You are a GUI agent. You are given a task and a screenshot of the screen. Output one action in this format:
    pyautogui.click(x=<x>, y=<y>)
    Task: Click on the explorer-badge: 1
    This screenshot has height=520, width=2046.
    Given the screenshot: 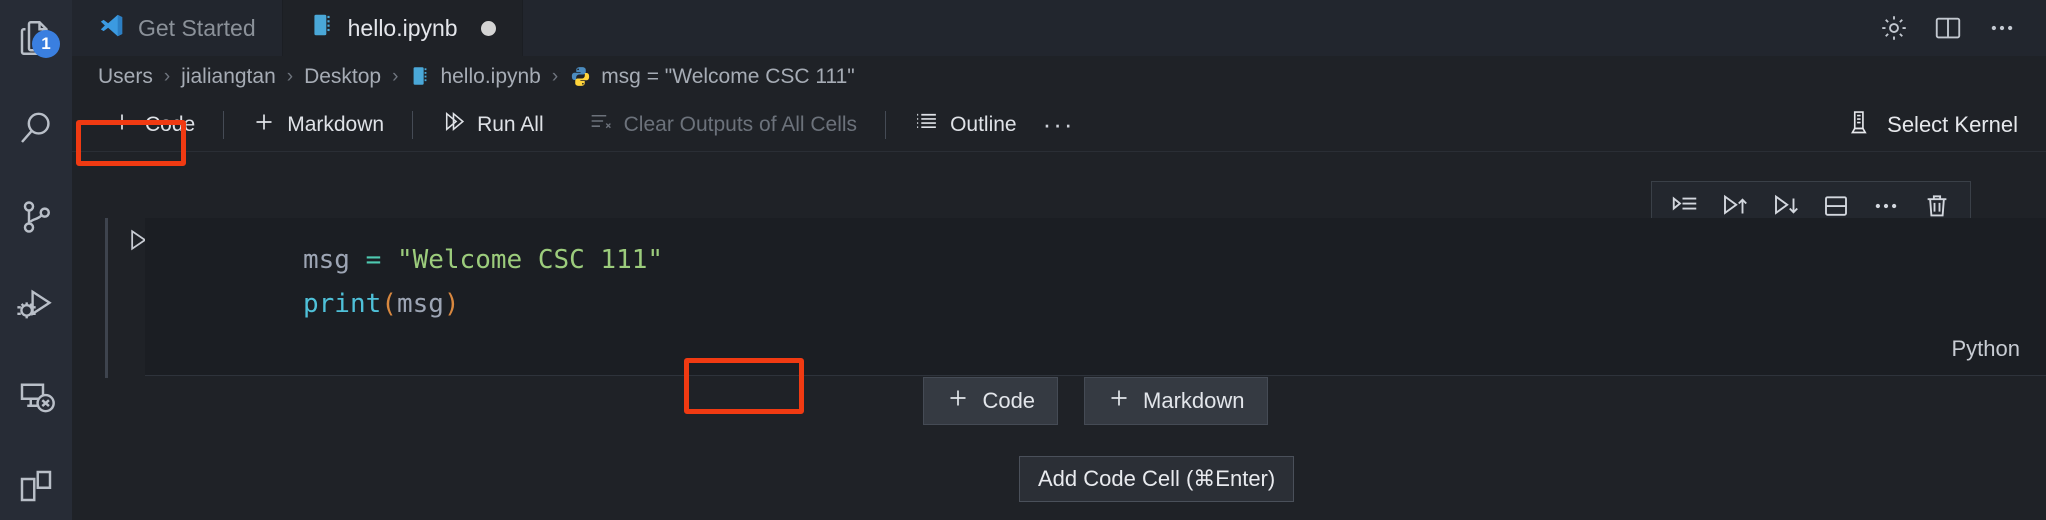 What is the action you would take?
    pyautogui.click(x=46, y=43)
    